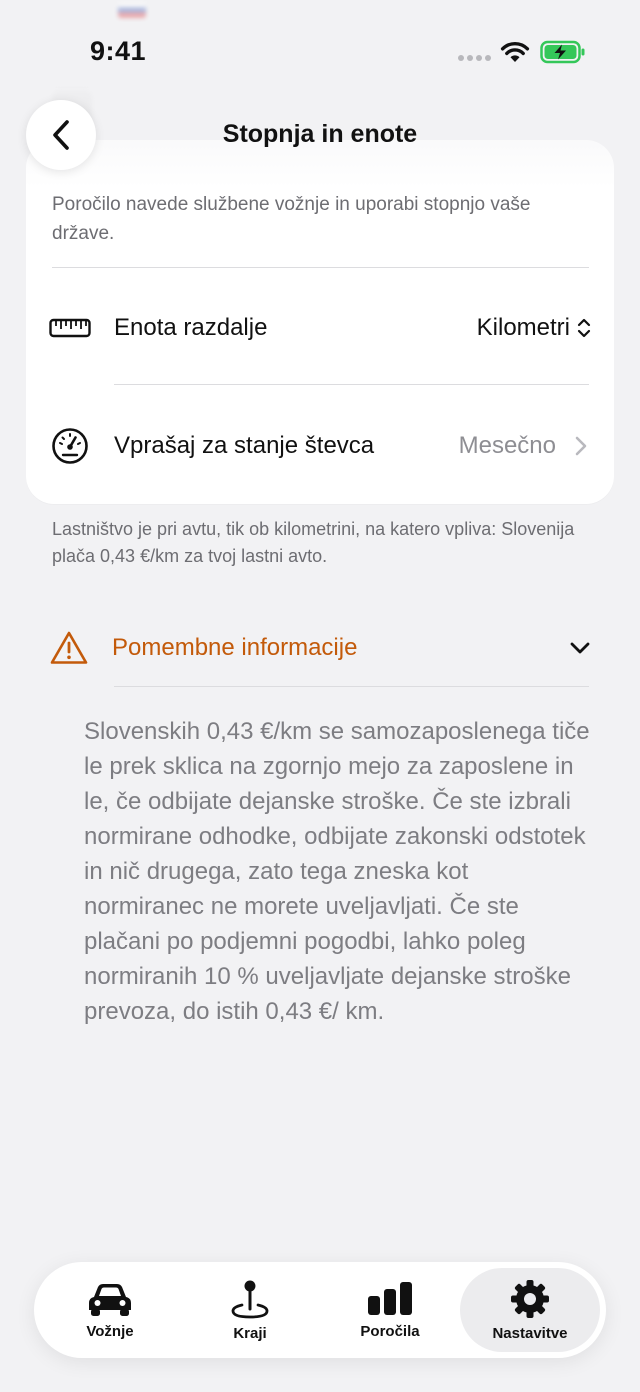 This screenshot has height=1392, width=640. Describe the element at coordinates (191, 327) in the screenshot. I see `distance-unit-label: Enota razdalje` at that location.